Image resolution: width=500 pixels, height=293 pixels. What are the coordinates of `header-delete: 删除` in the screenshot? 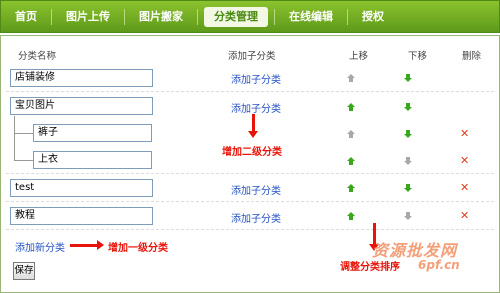 It's located at (472, 56).